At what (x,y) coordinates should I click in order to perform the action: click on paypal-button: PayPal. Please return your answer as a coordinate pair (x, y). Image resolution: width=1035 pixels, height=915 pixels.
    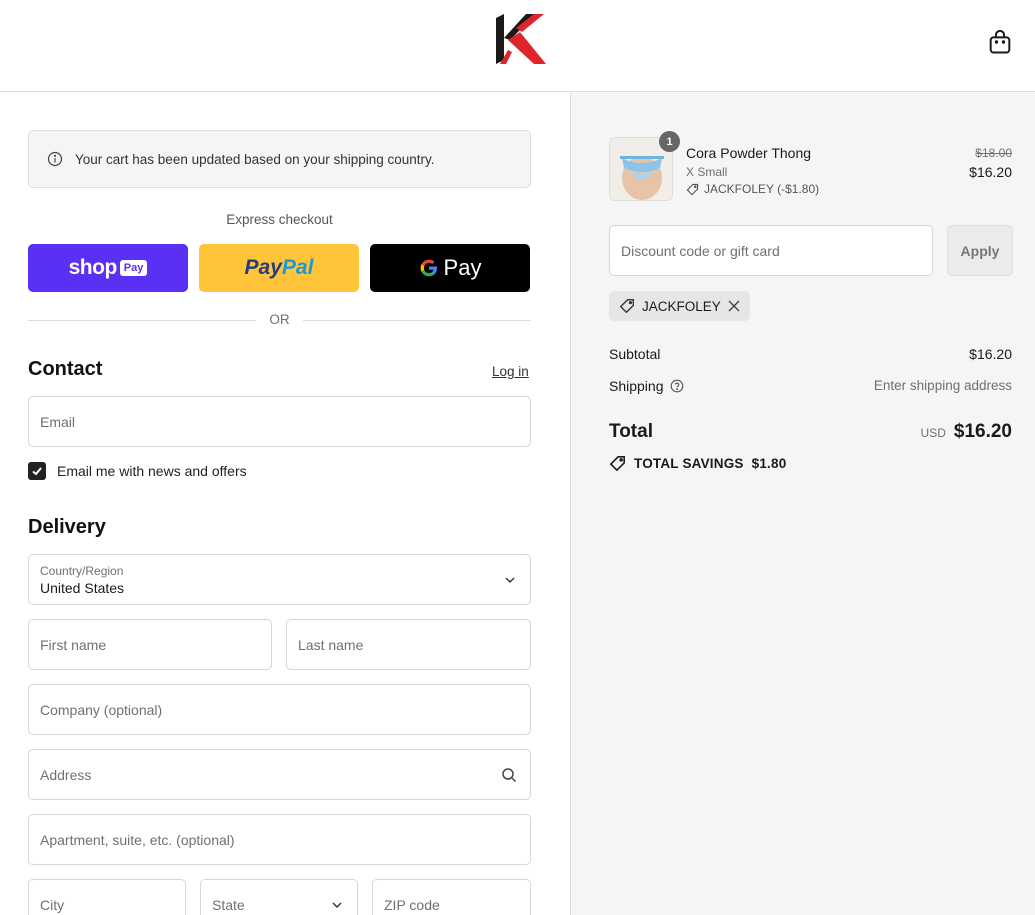
    Looking at the image, I should click on (279, 268).